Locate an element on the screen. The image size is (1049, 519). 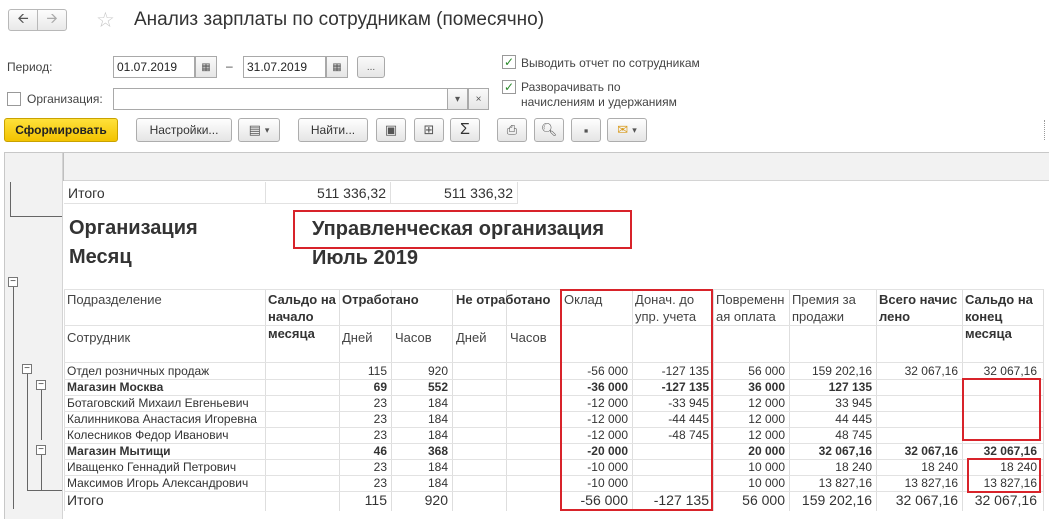
header-not-worked: Не отработано is located at coordinates (503, 299).